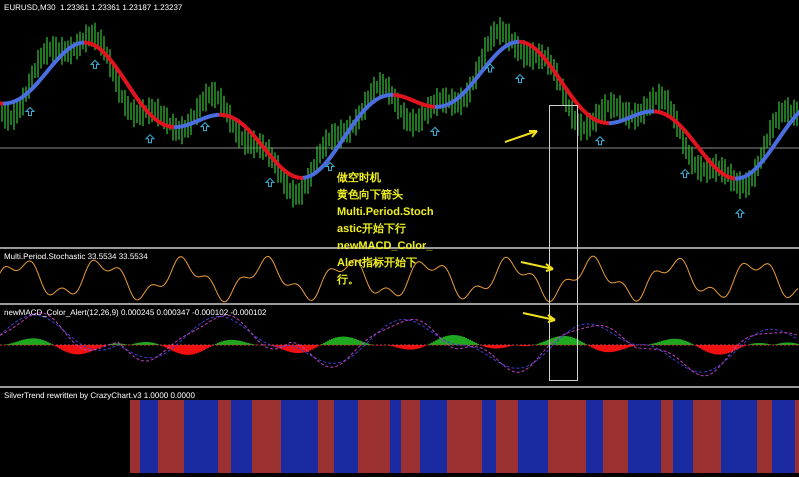  Describe the element at coordinates (76, 257) in the screenshot. I see `indicator-label: Multi.Period.Stochastic 33.5534 33.5534` at that location.